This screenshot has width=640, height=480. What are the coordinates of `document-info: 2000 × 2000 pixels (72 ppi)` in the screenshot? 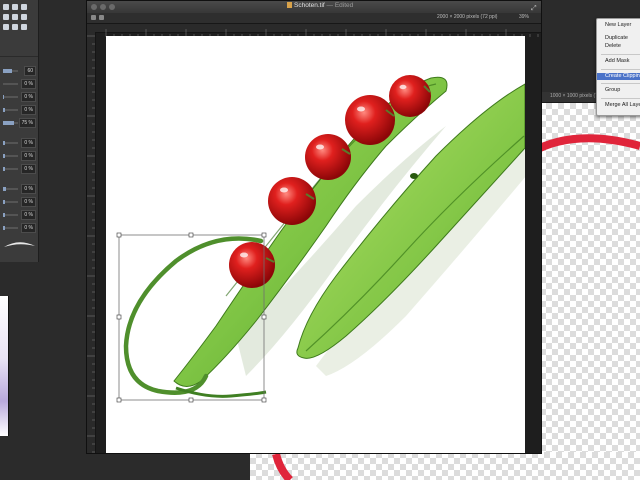 It's located at (467, 17).